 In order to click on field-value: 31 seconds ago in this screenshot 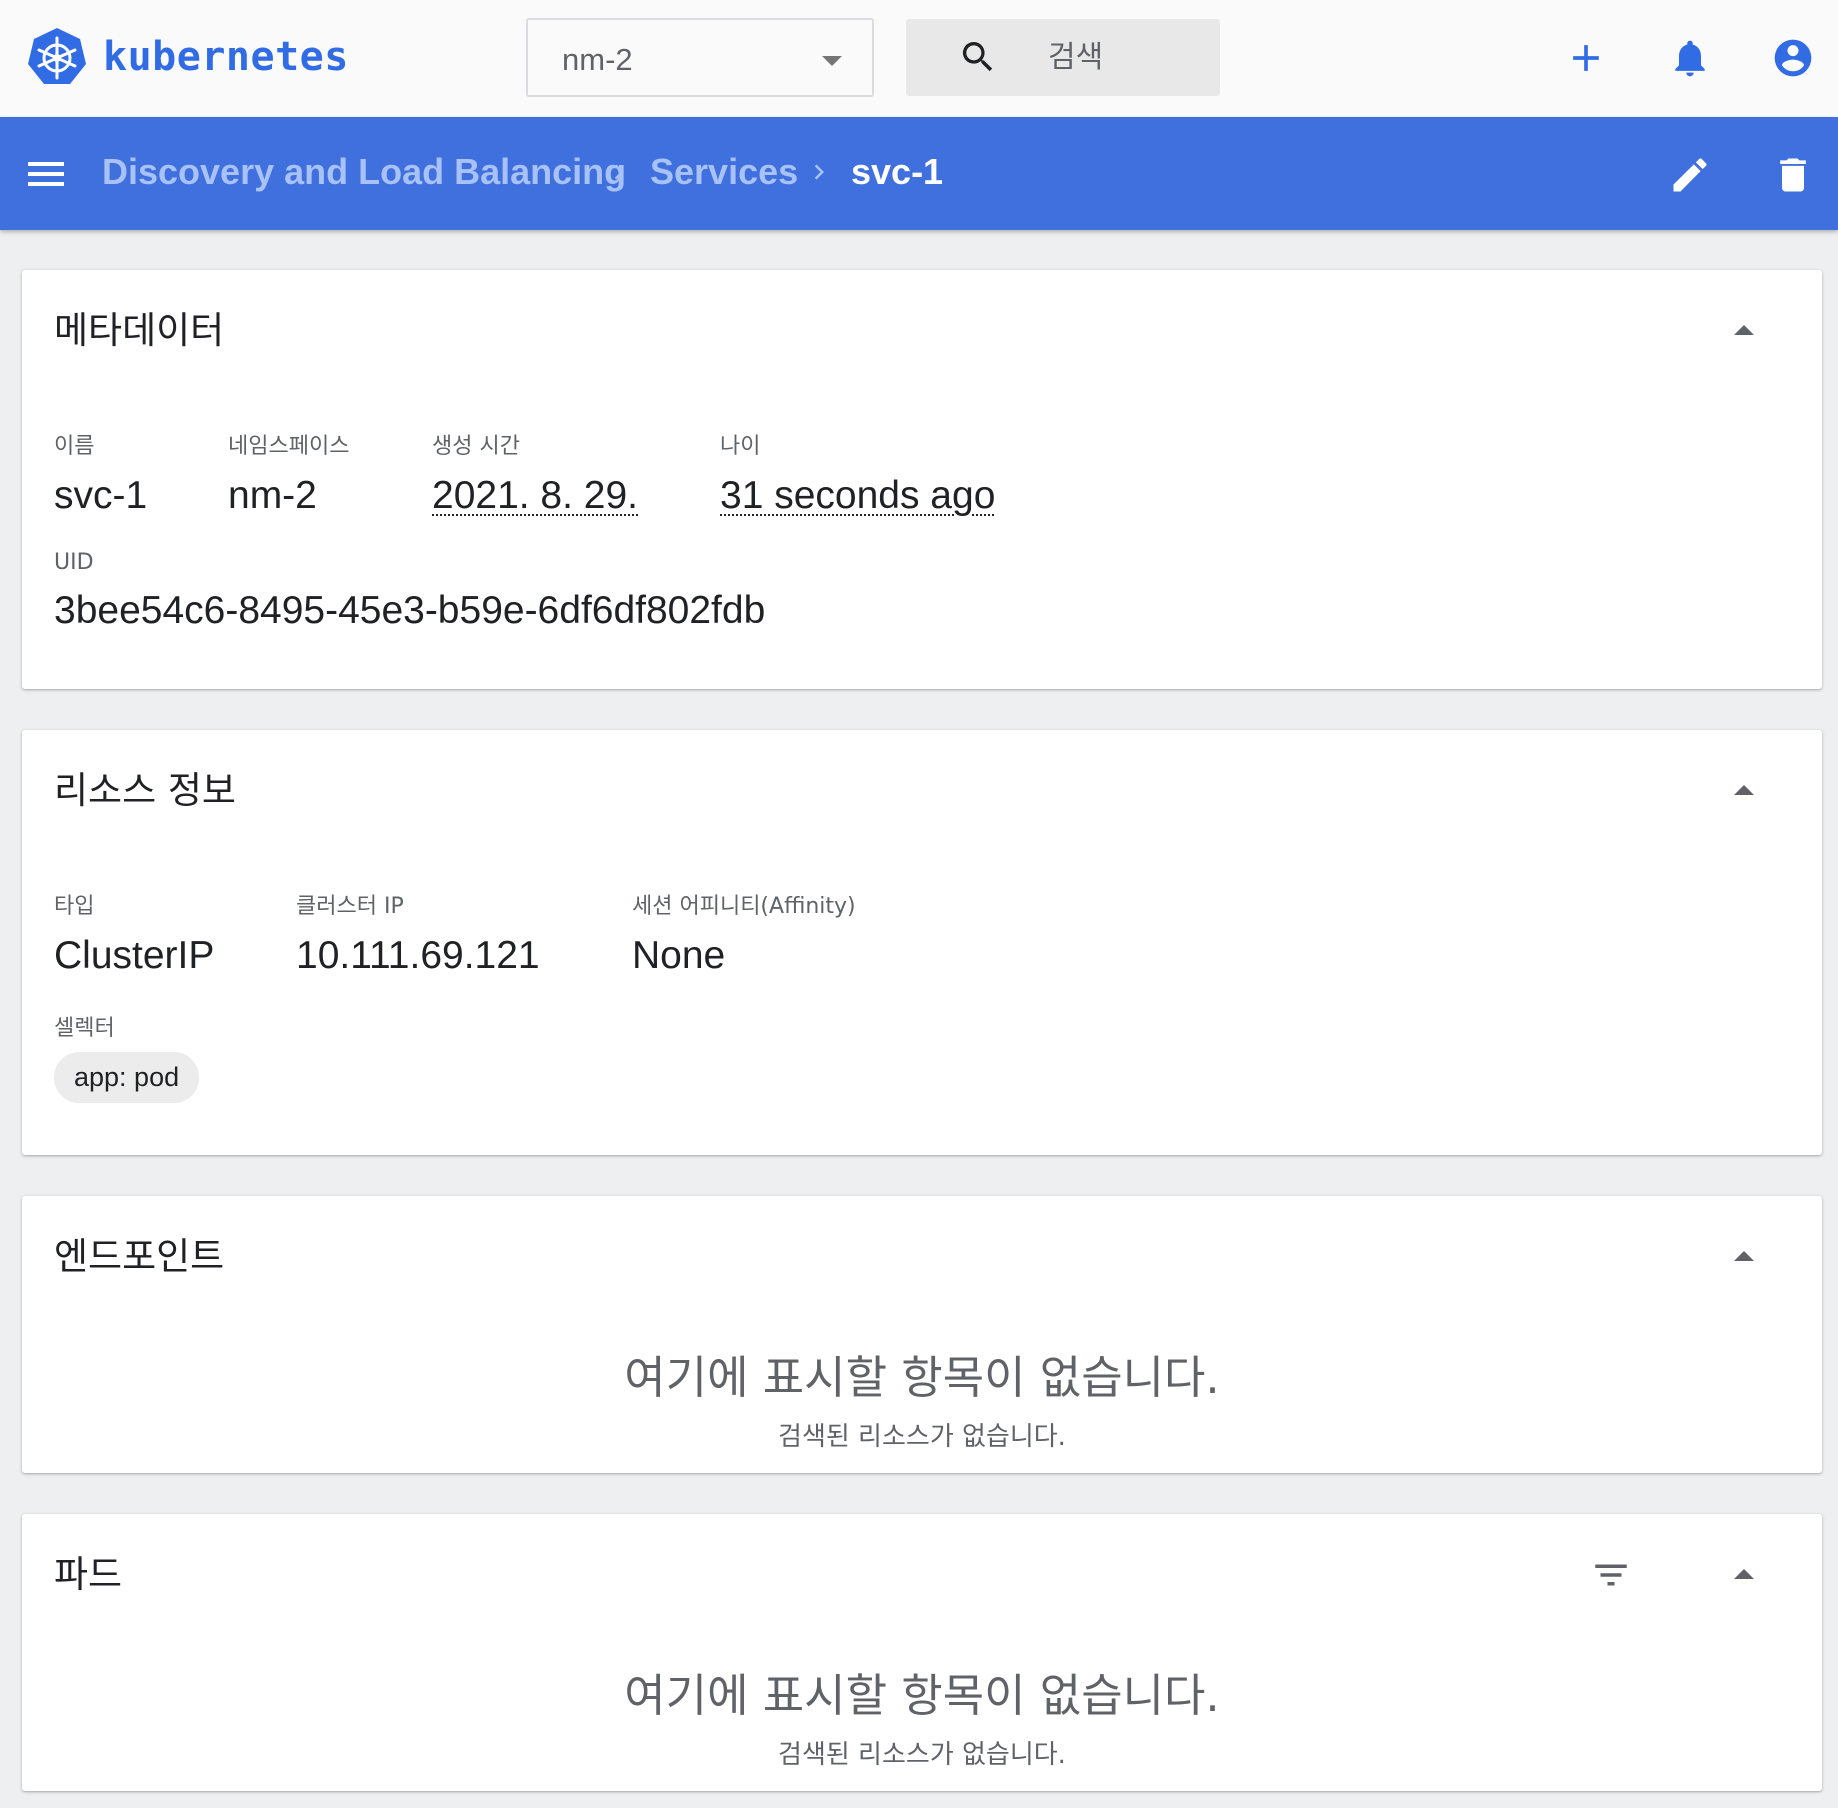, I will do `click(858, 495)`.